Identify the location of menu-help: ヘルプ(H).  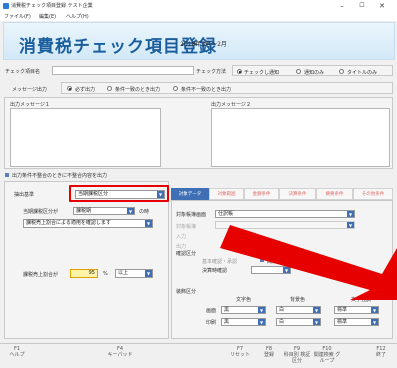
(77, 16).